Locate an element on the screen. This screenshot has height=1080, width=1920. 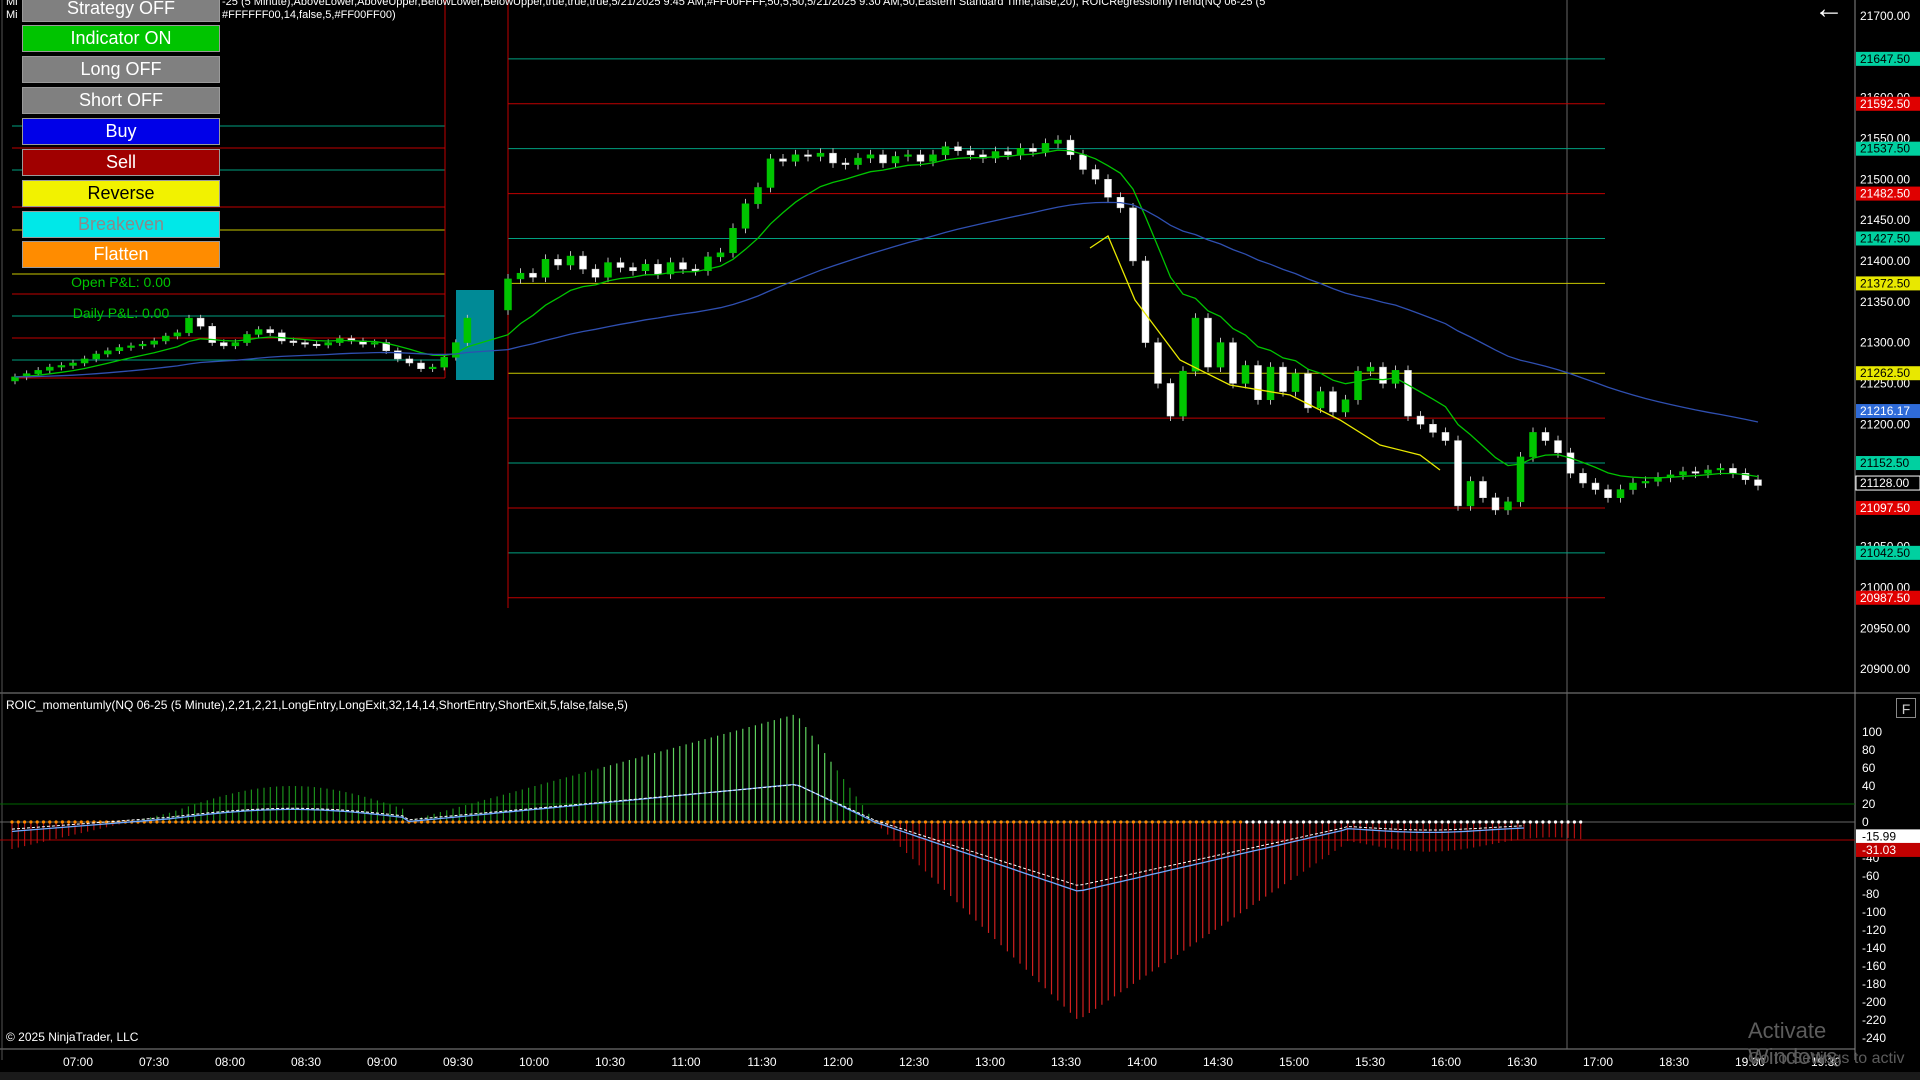
indicator-toggle-button: Indicator ON is located at coordinates (121, 38).